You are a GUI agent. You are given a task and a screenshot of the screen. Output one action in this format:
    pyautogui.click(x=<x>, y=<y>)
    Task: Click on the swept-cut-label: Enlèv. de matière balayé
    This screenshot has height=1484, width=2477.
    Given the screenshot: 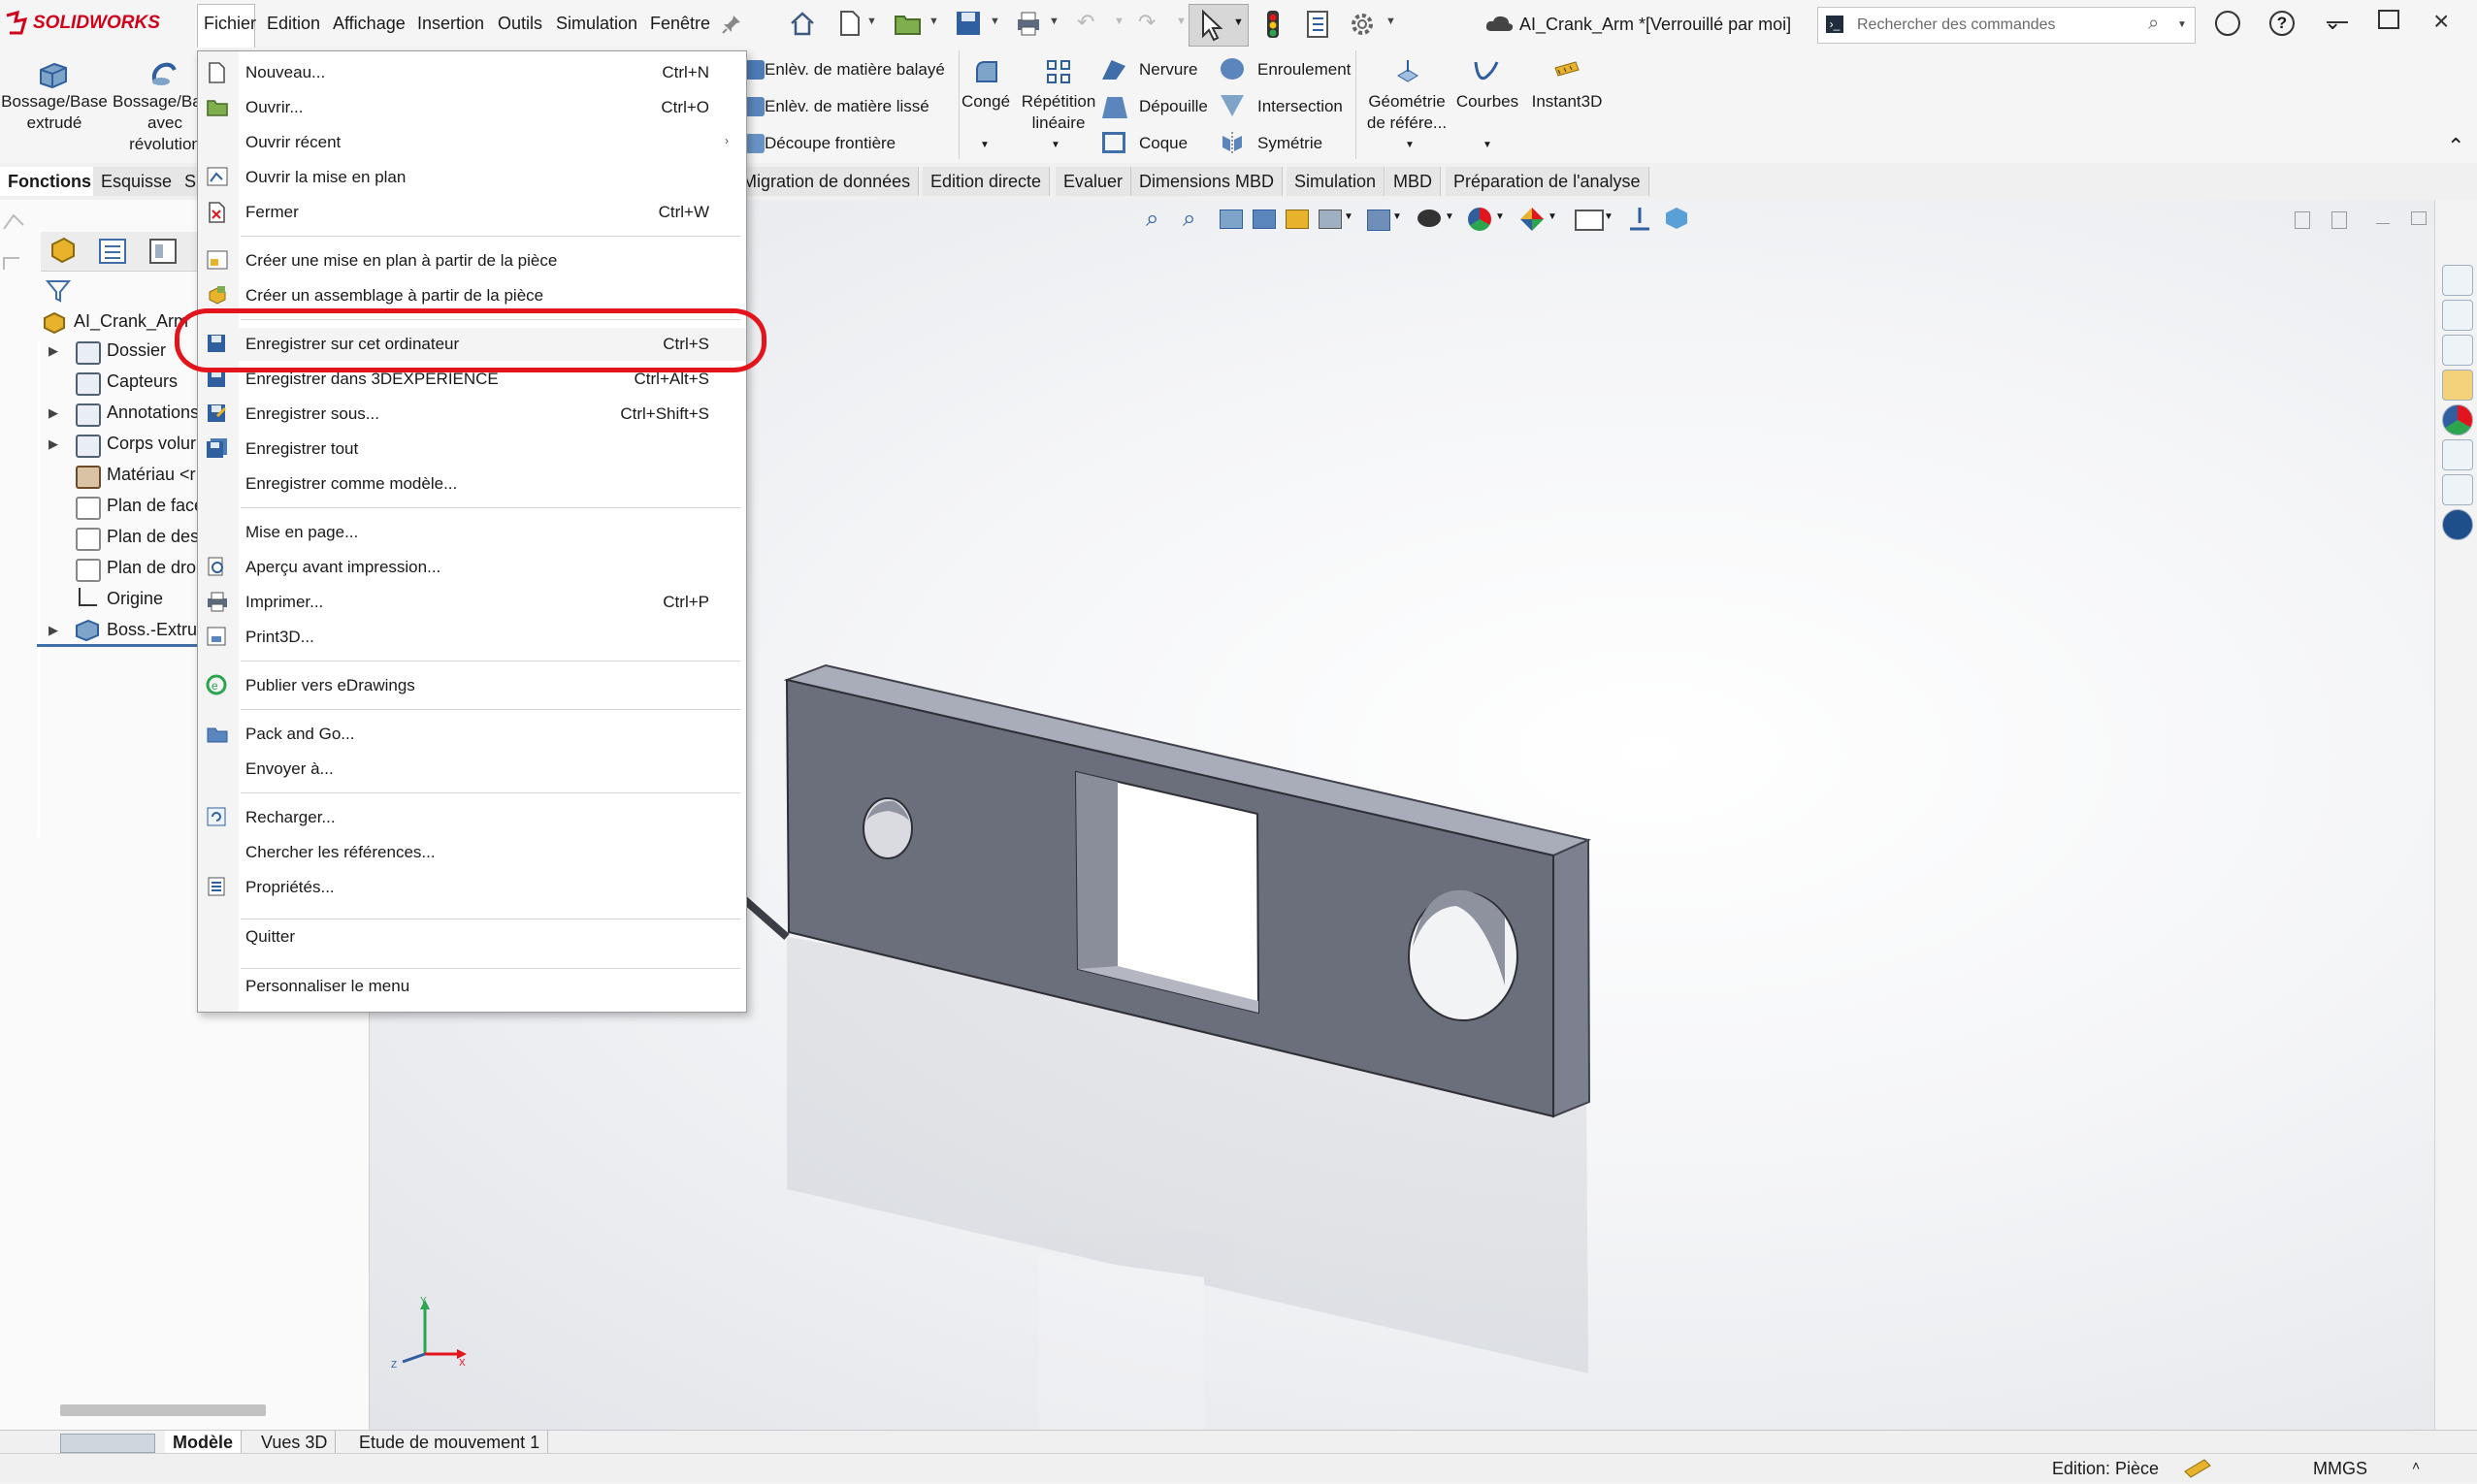 What is the action you would take?
    pyautogui.click(x=855, y=70)
    